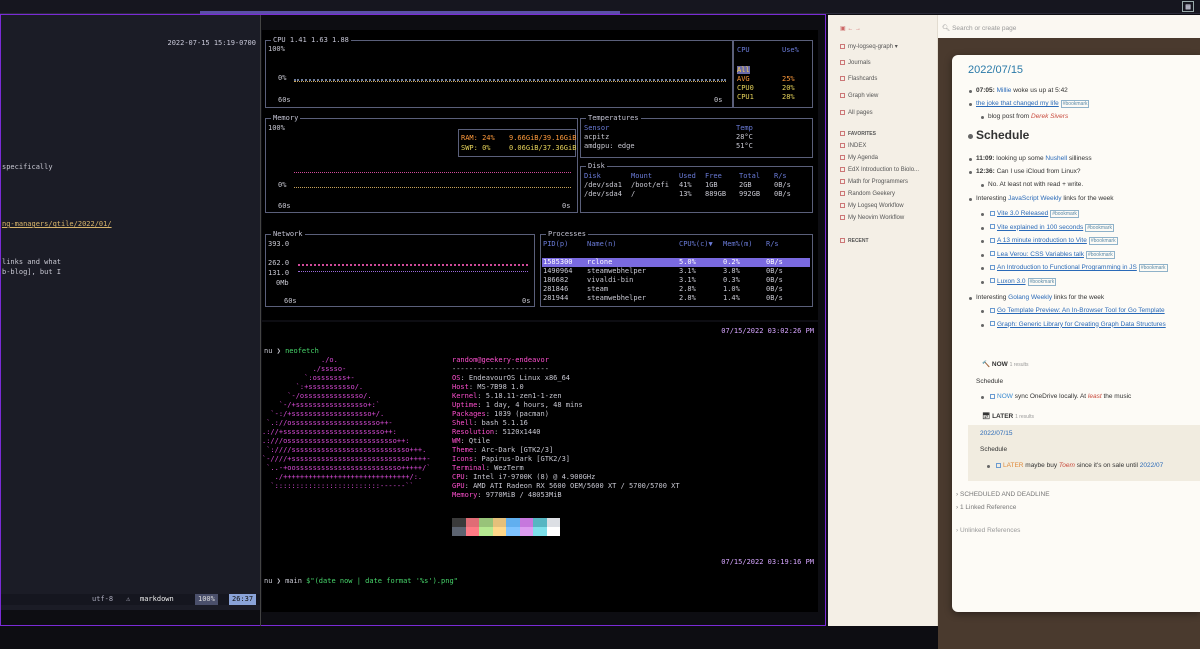  I want to click on block: 07:05: Millie woke us up at 5:42, so click(1022, 90).